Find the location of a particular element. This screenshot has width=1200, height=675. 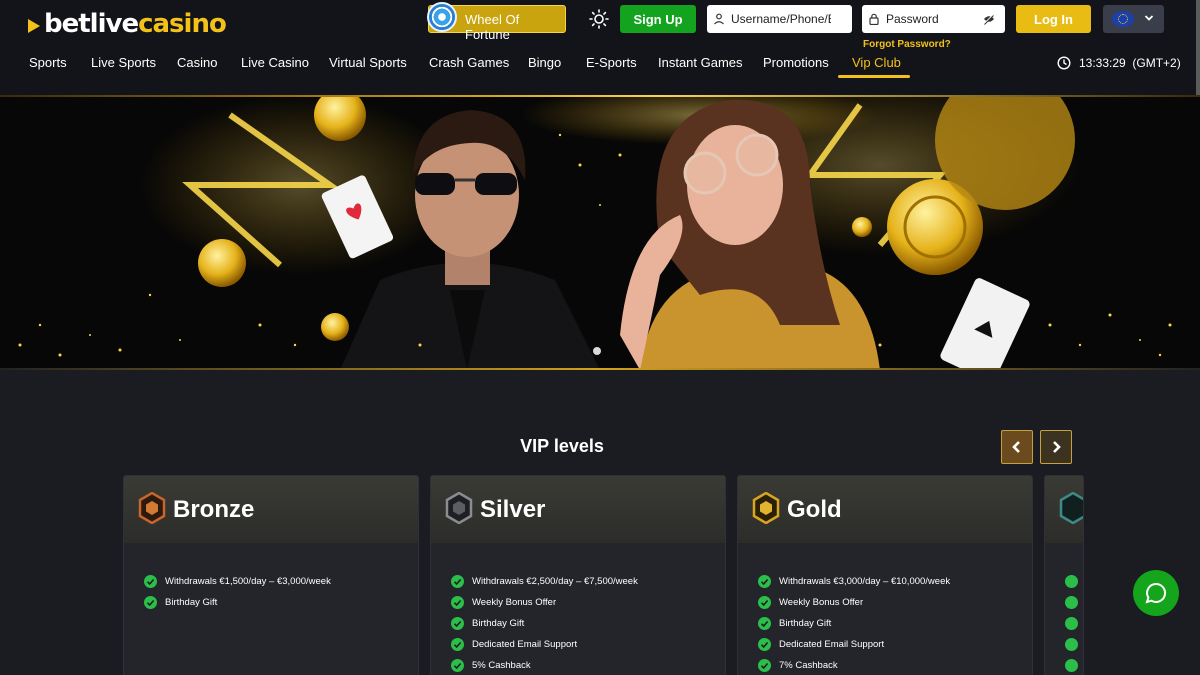

nav-item-virtual-sports: Virtual Sports is located at coordinates (368, 62).